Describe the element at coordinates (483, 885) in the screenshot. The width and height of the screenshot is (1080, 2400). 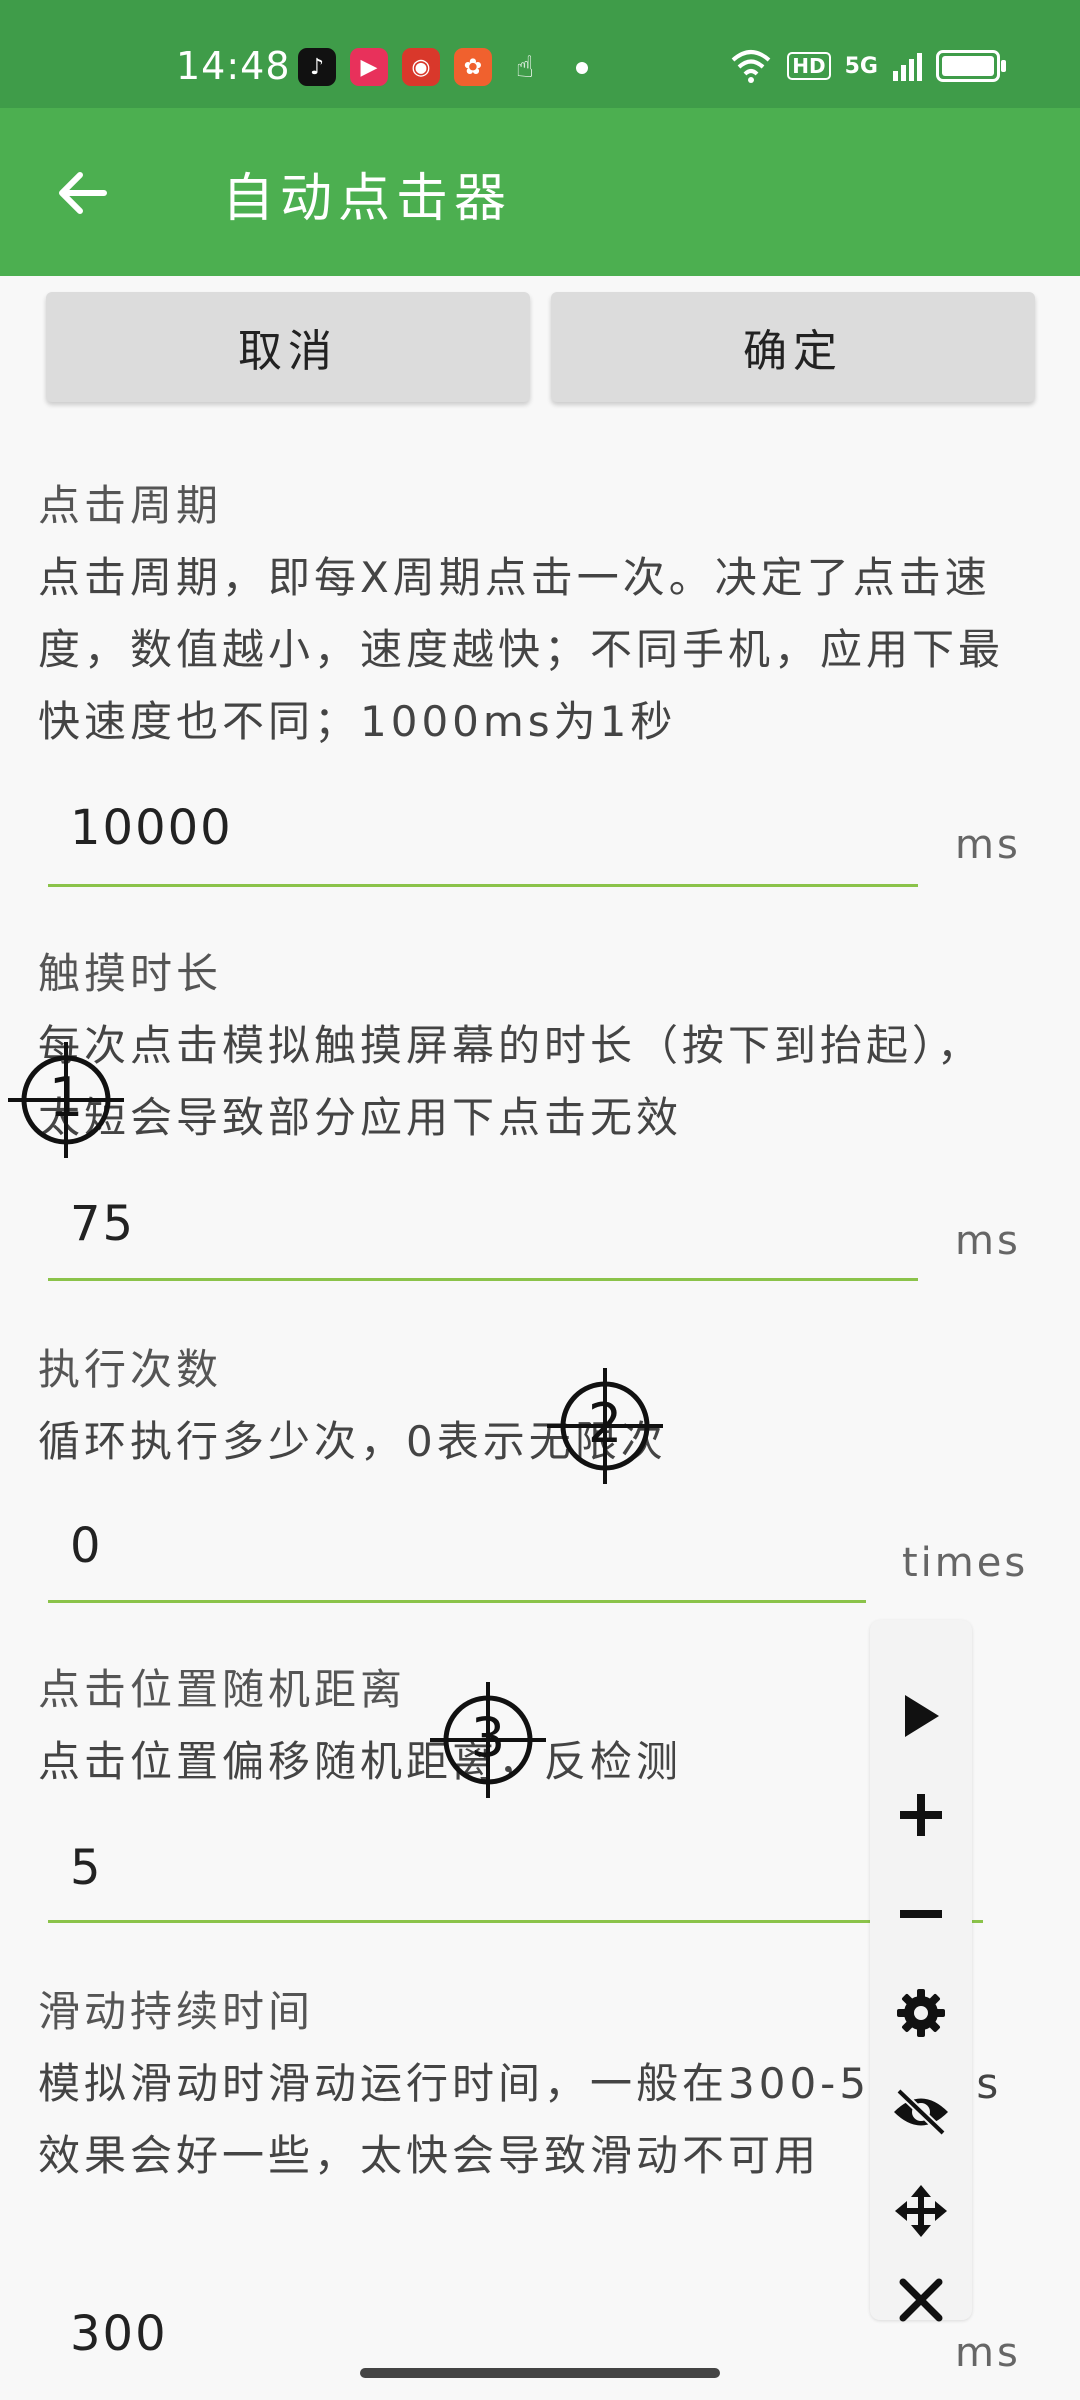
I see `period-input-underline` at that location.